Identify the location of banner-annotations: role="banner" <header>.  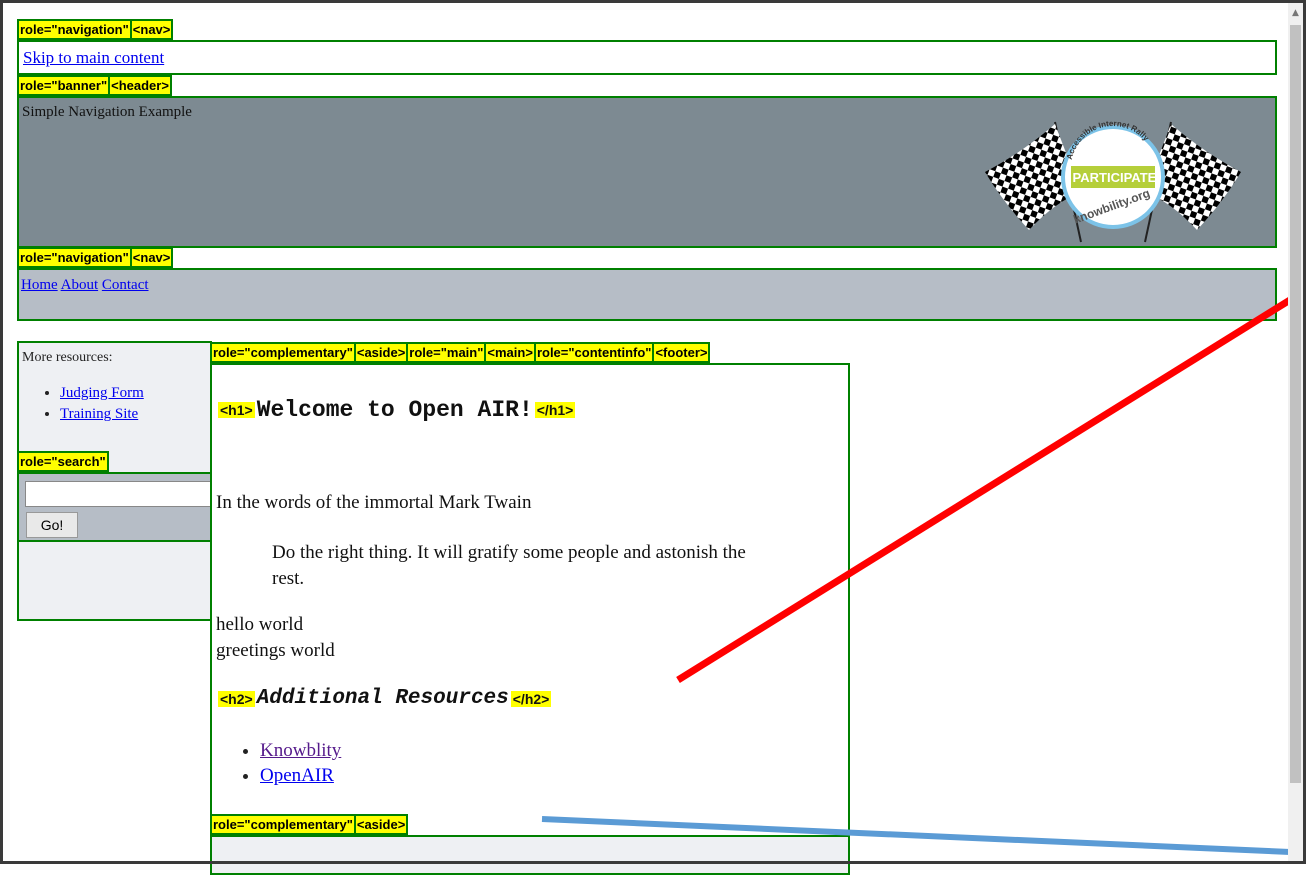
(94, 85).